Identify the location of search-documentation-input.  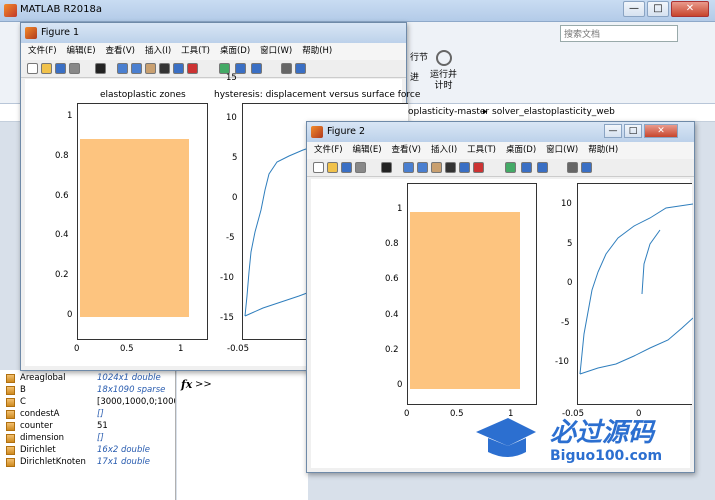
(619, 33).